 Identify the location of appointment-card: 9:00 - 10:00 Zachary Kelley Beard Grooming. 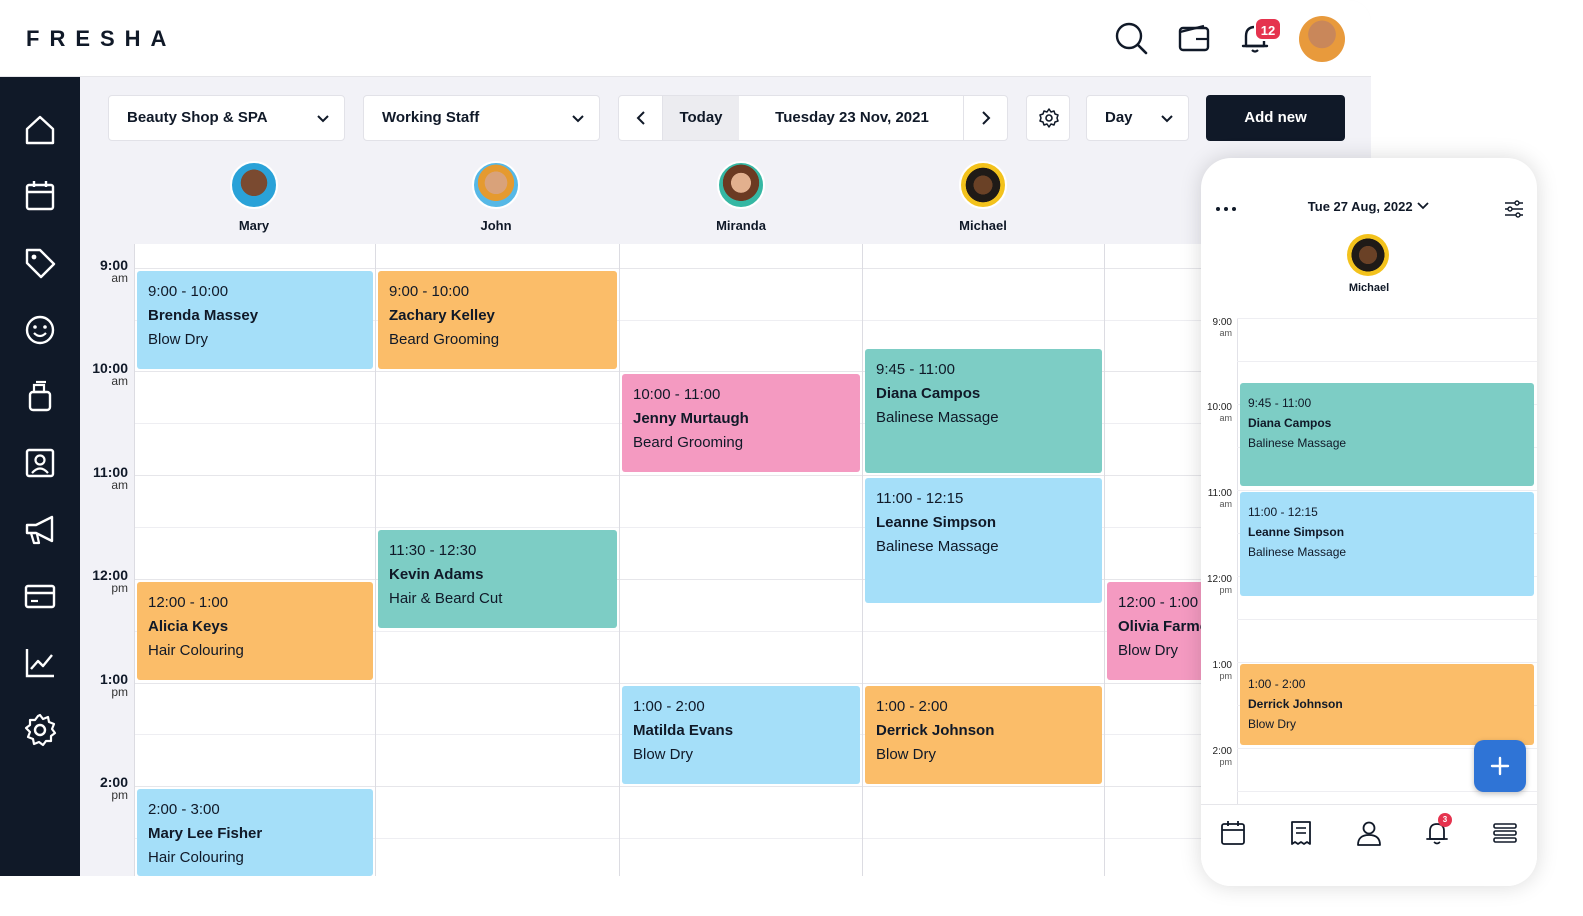
(497, 320).